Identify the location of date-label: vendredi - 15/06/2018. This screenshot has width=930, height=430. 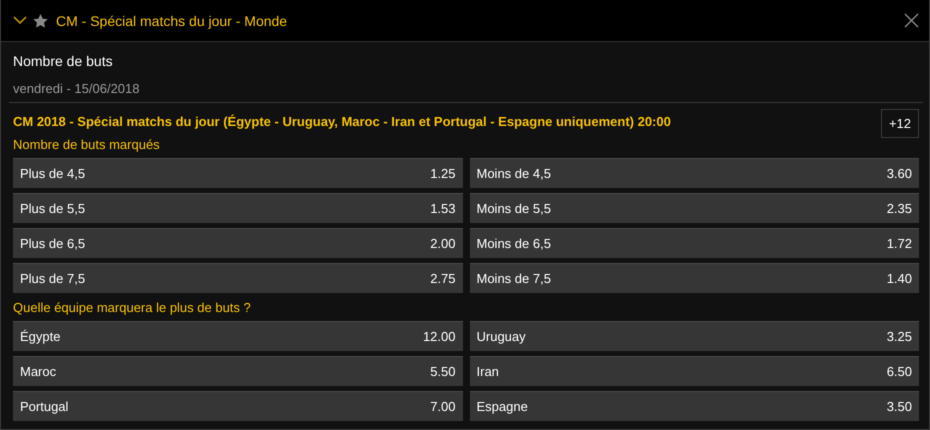
(466, 92).